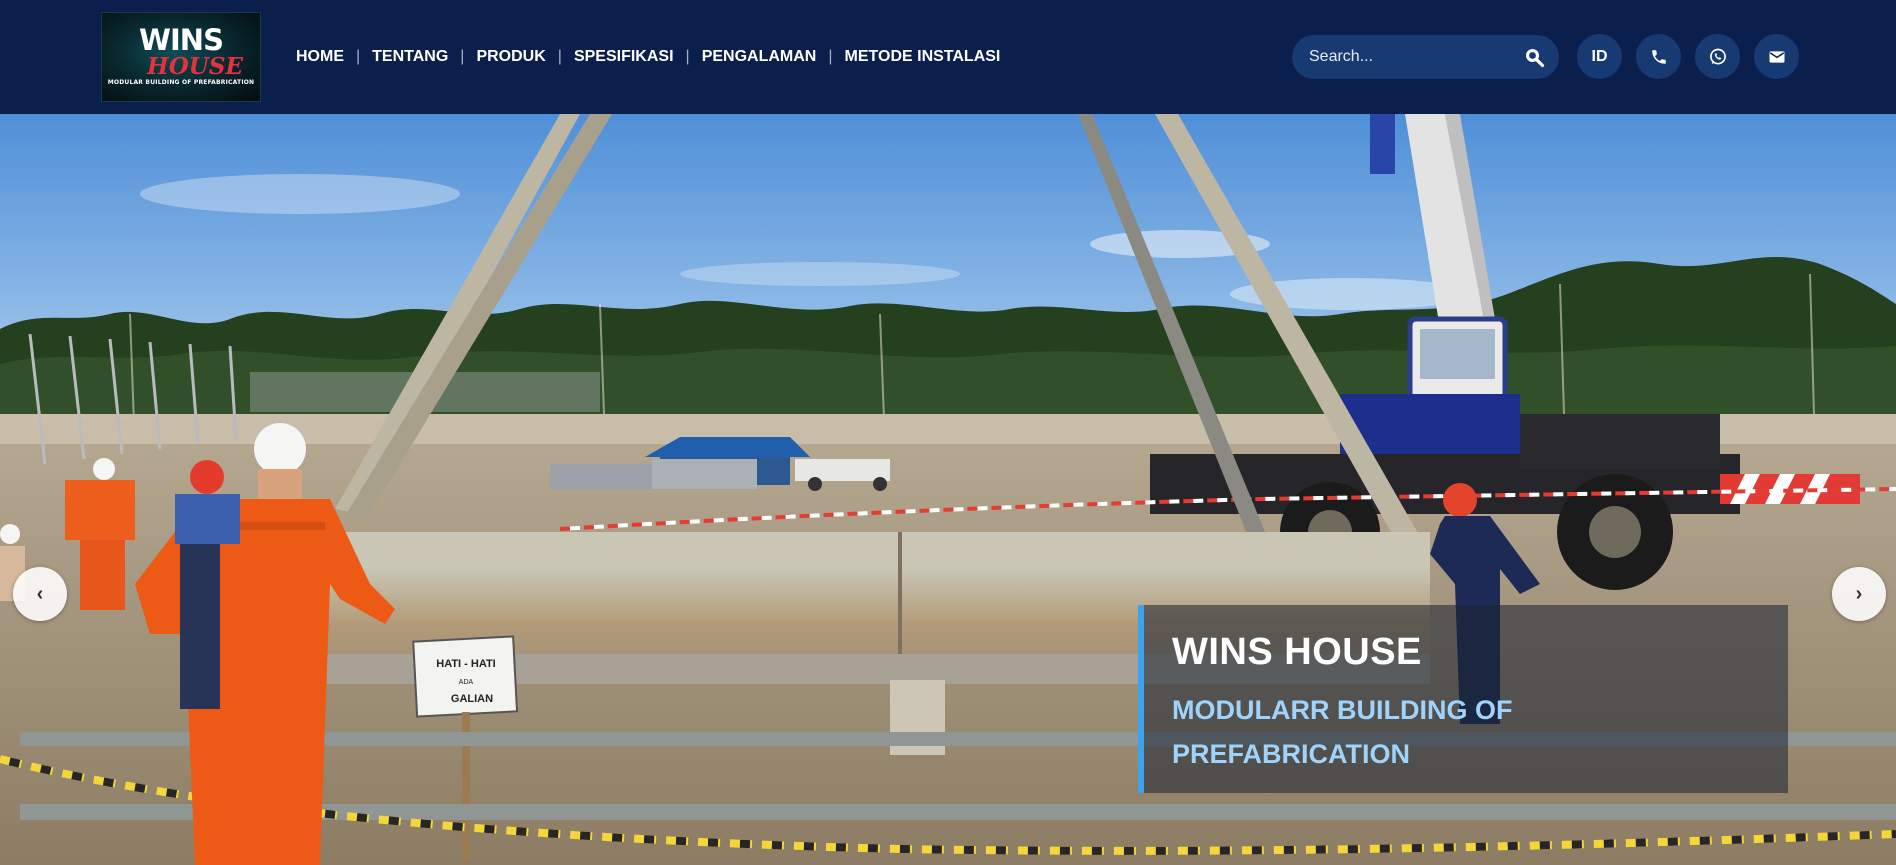 This screenshot has height=865, width=1896. I want to click on logo-text-wins: WINS, so click(181, 40).